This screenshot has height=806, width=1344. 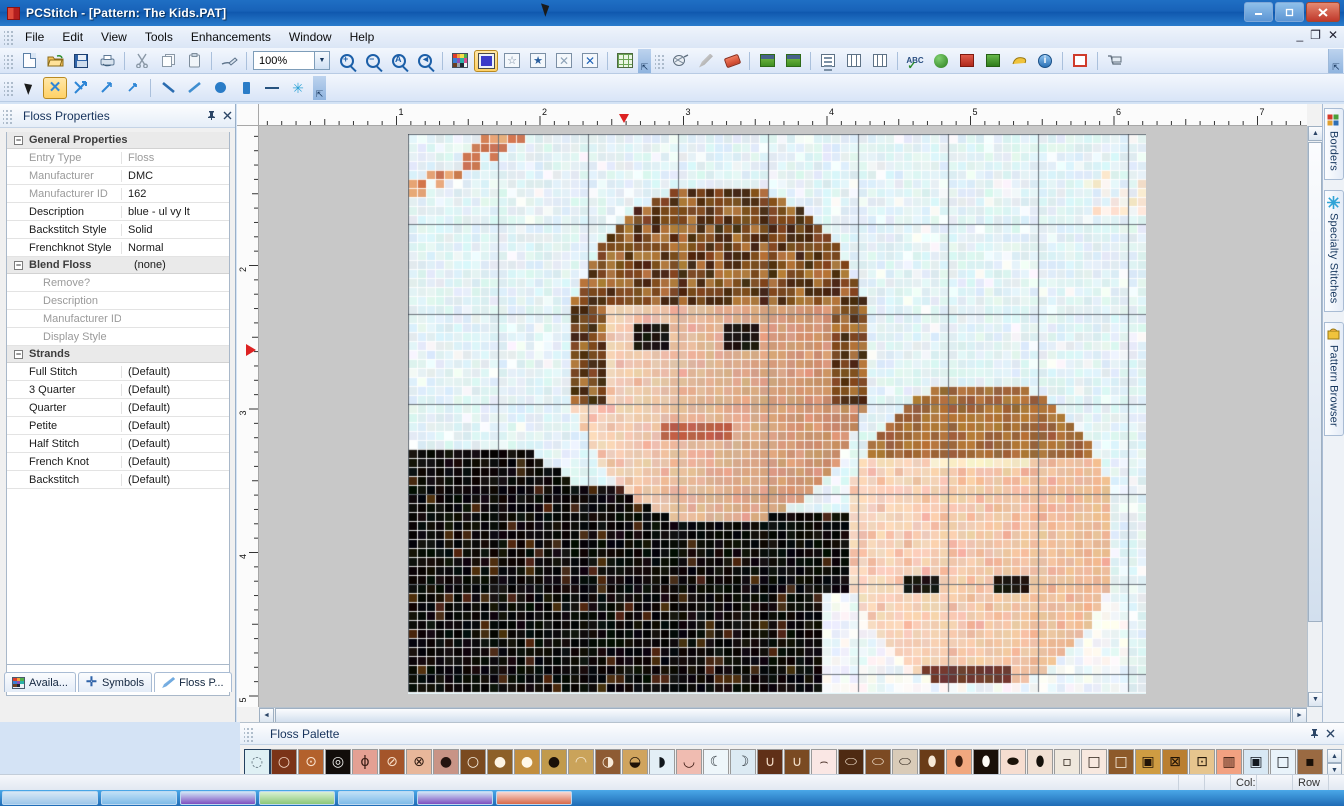 I want to click on zoom-dropdown-arrow-icon: ▼, so click(x=322, y=60).